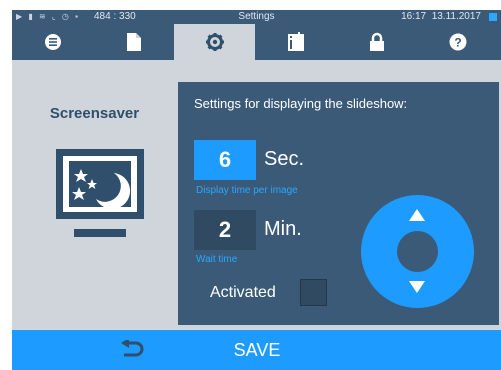  I want to click on status-date: 13.11.2017, so click(456, 16).